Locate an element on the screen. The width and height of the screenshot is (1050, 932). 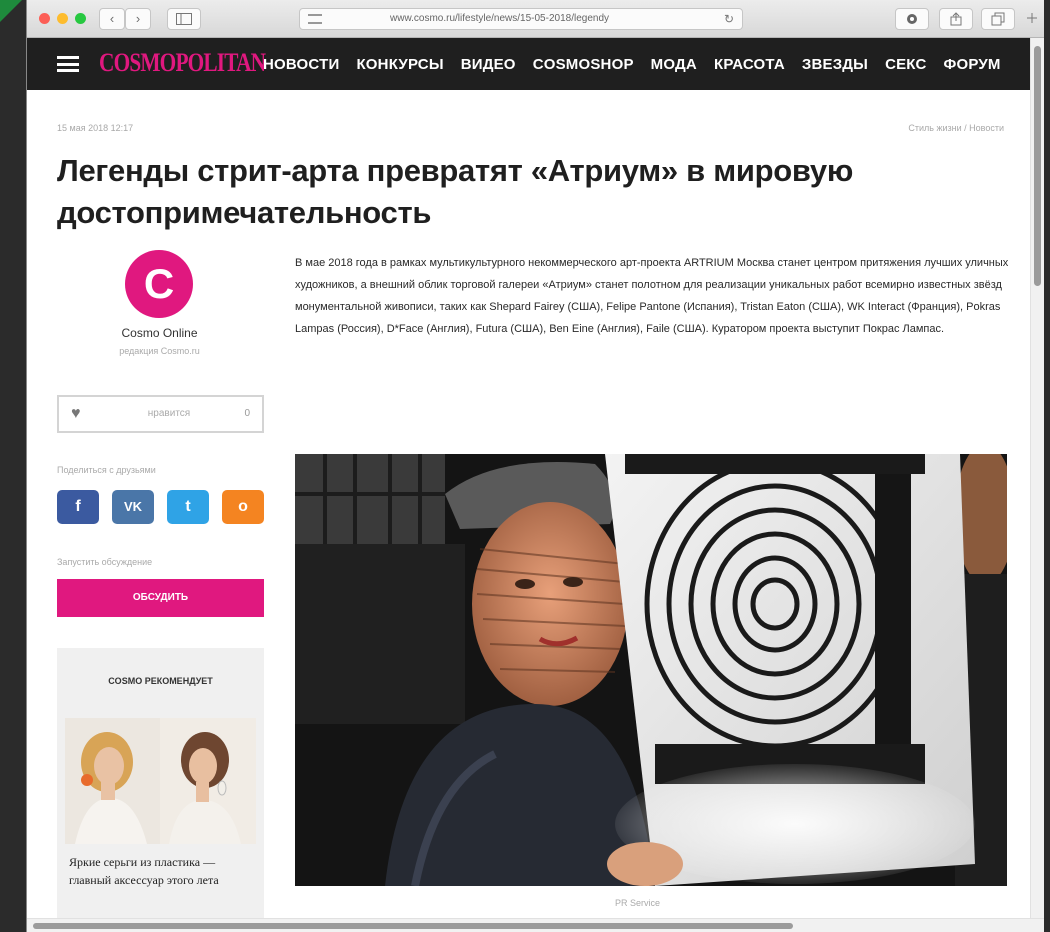
vk-icon: VK is located at coordinates (133, 506).